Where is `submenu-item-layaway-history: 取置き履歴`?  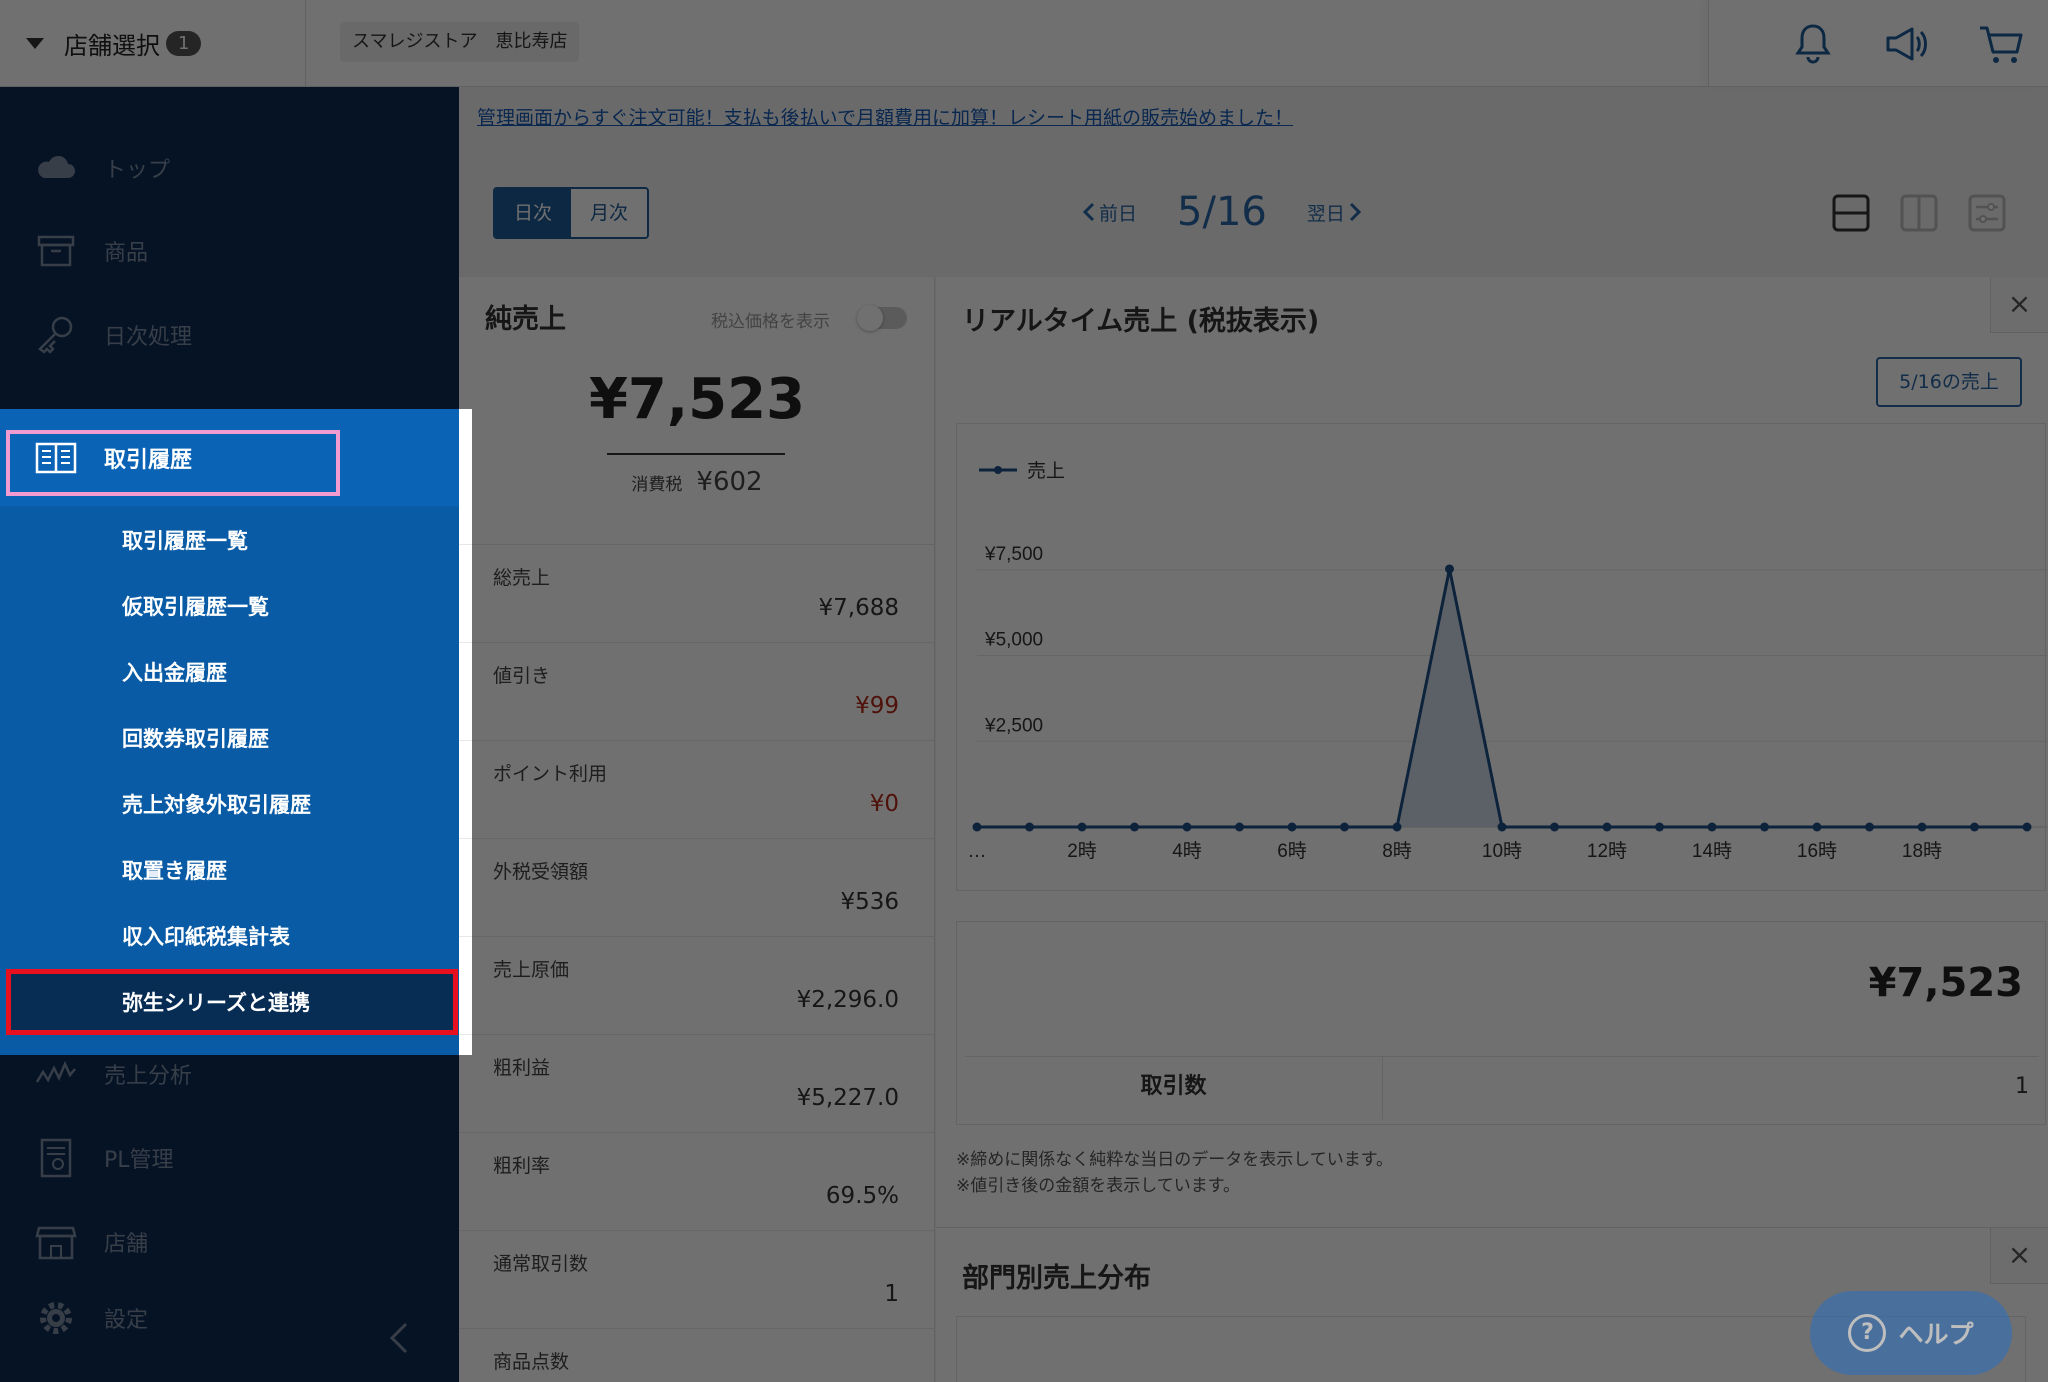
submenu-item-layaway-history: 取置き履歴 is located at coordinates (229, 870).